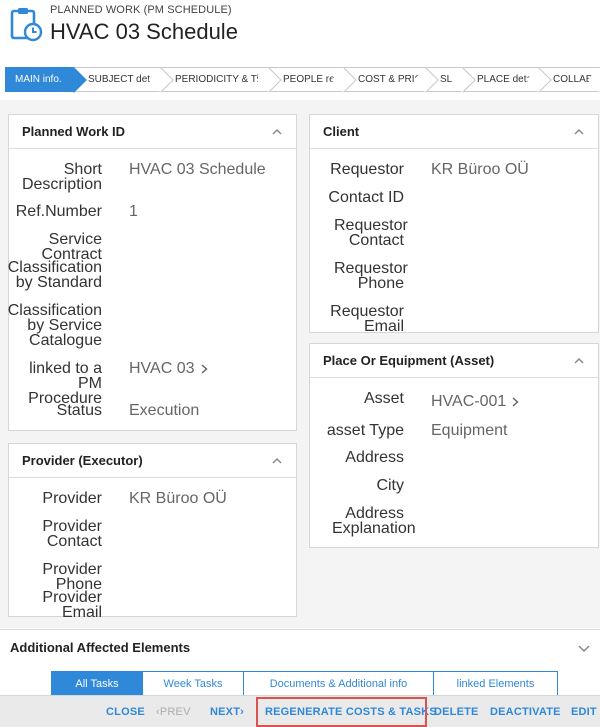 The image size is (600, 727). I want to click on tab-documents: Documents & Additional info, so click(339, 683).